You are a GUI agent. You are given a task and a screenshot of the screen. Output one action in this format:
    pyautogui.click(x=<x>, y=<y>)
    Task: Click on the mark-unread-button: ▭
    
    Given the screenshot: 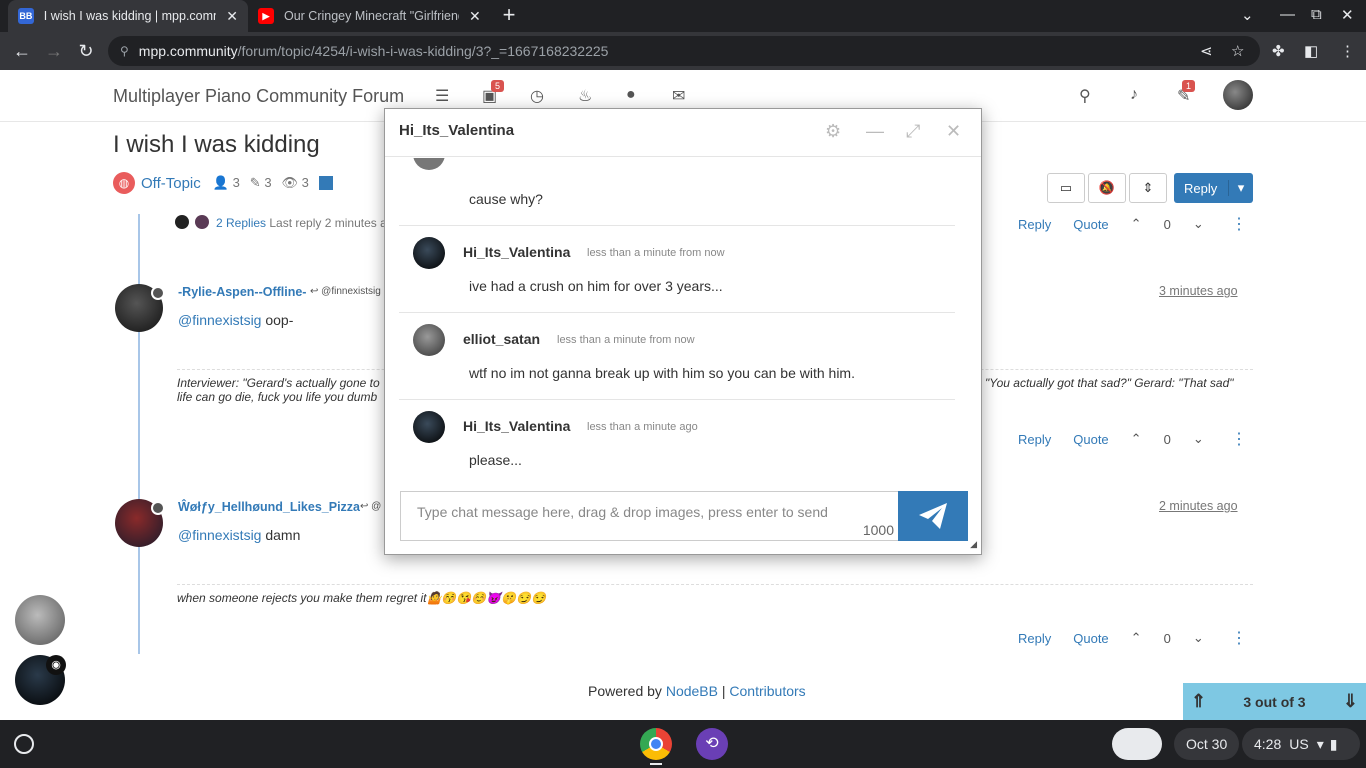 What is the action you would take?
    pyautogui.click(x=1066, y=188)
    